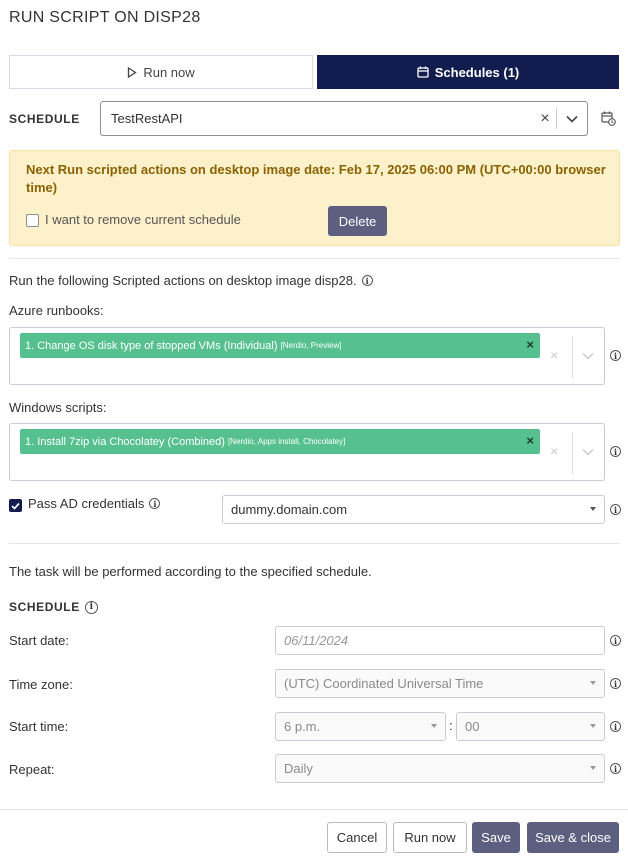 This screenshot has height=862, width=628. What do you see at coordinates (32, 220) in the screenshot?
I see `remove-schedule-checkbox` at bounding box center [32, 220].